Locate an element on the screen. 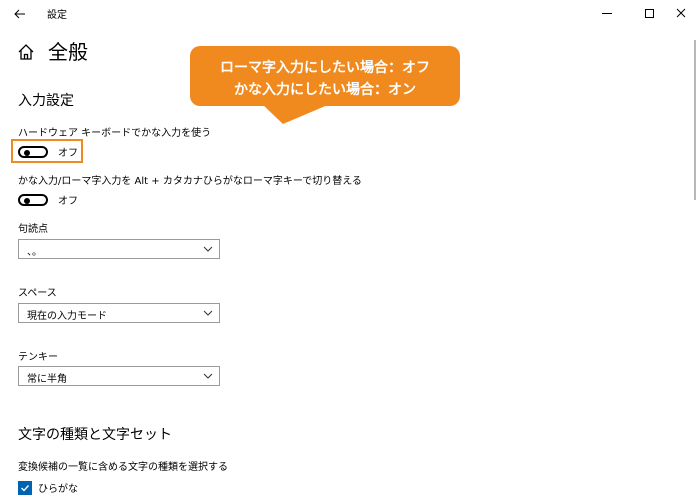 This screenshot has height=498, width=700. maximize-button is located at coordinates (649, 13).